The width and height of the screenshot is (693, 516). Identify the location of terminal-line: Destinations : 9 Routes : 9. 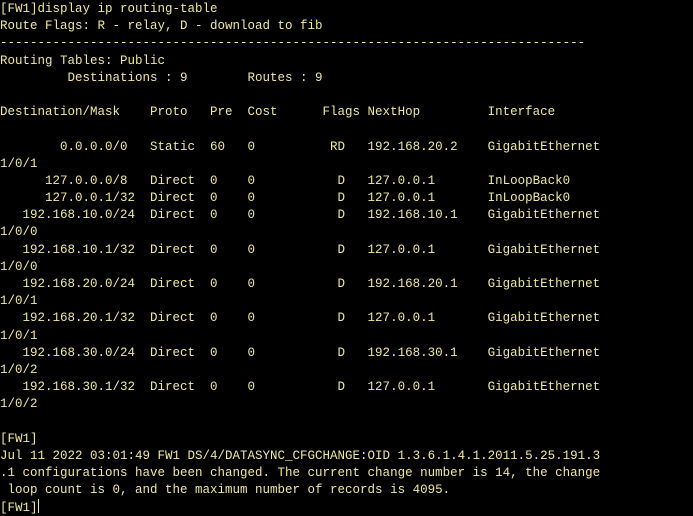
(161, 77).